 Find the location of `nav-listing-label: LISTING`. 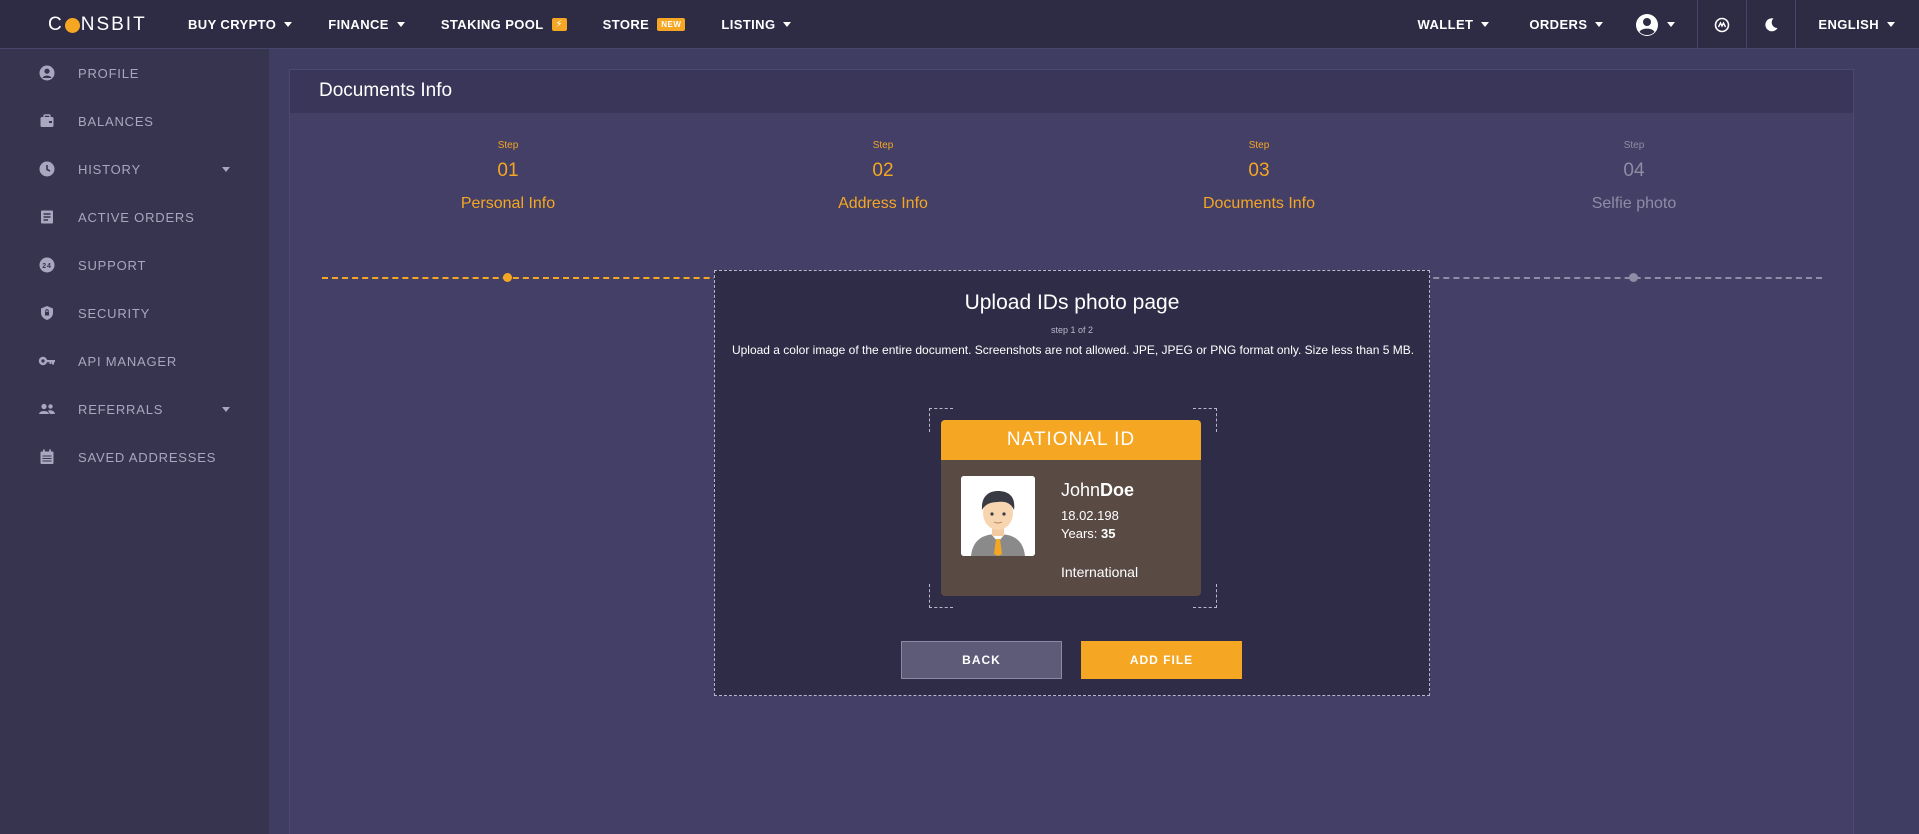

nav-listing-label: LISTING is located at coordinates (748, 24).